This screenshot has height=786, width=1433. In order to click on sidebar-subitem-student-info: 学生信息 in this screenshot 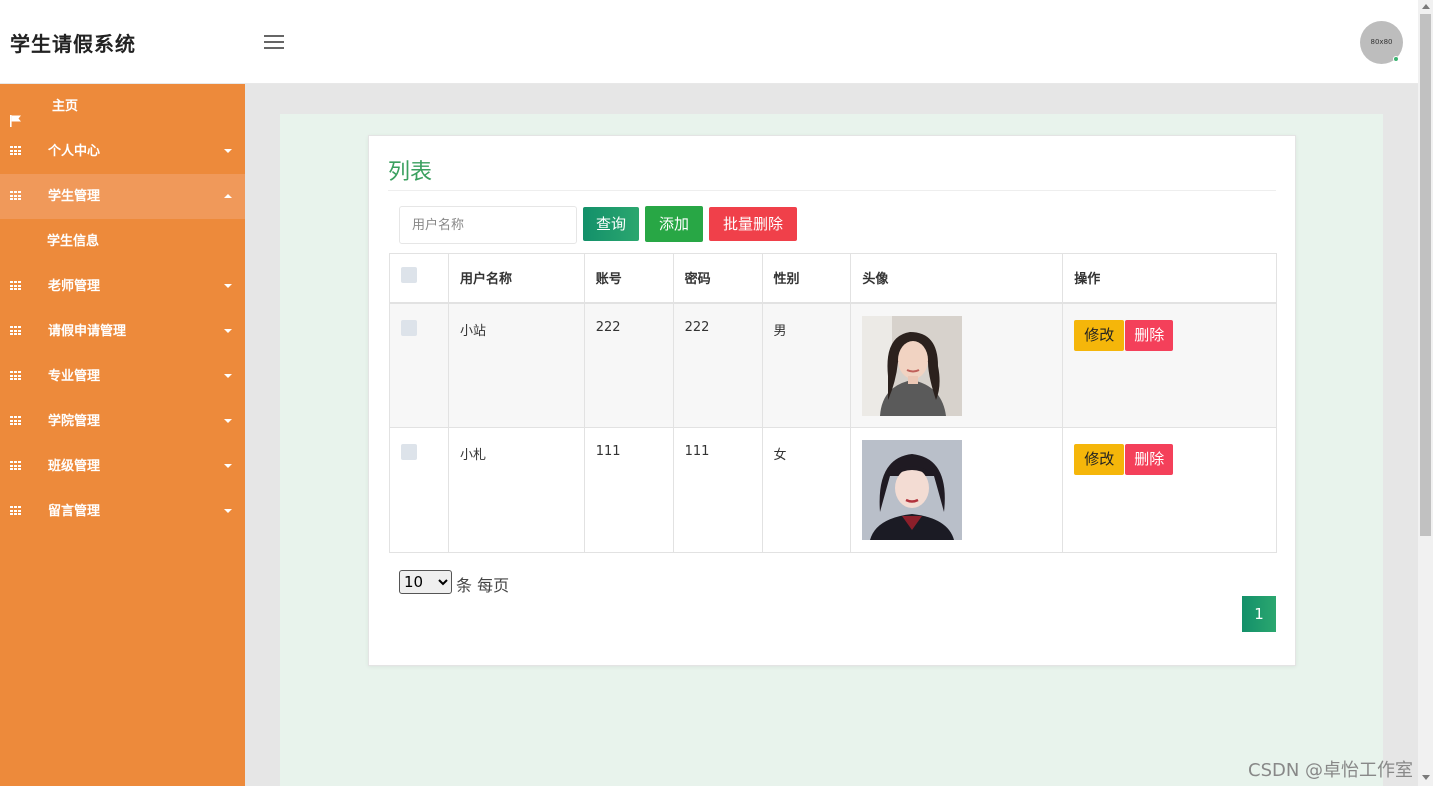, I will do `click(122, 241)`.